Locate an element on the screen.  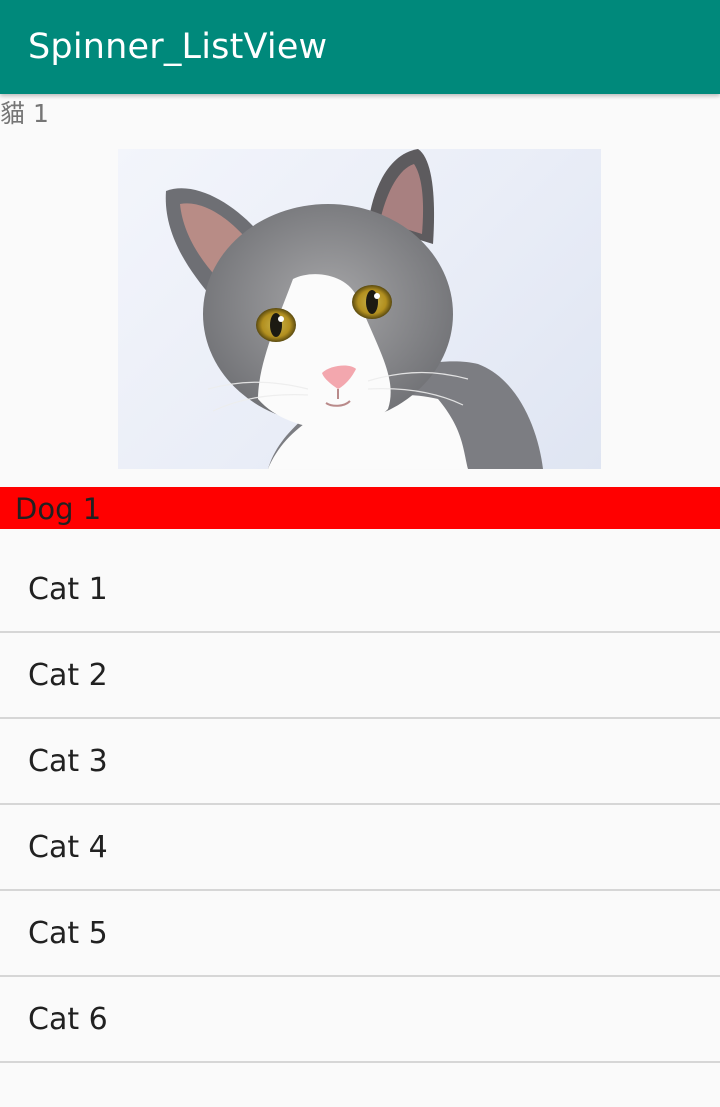
list-item: Cat 4 is located at coordinates (360, 848).